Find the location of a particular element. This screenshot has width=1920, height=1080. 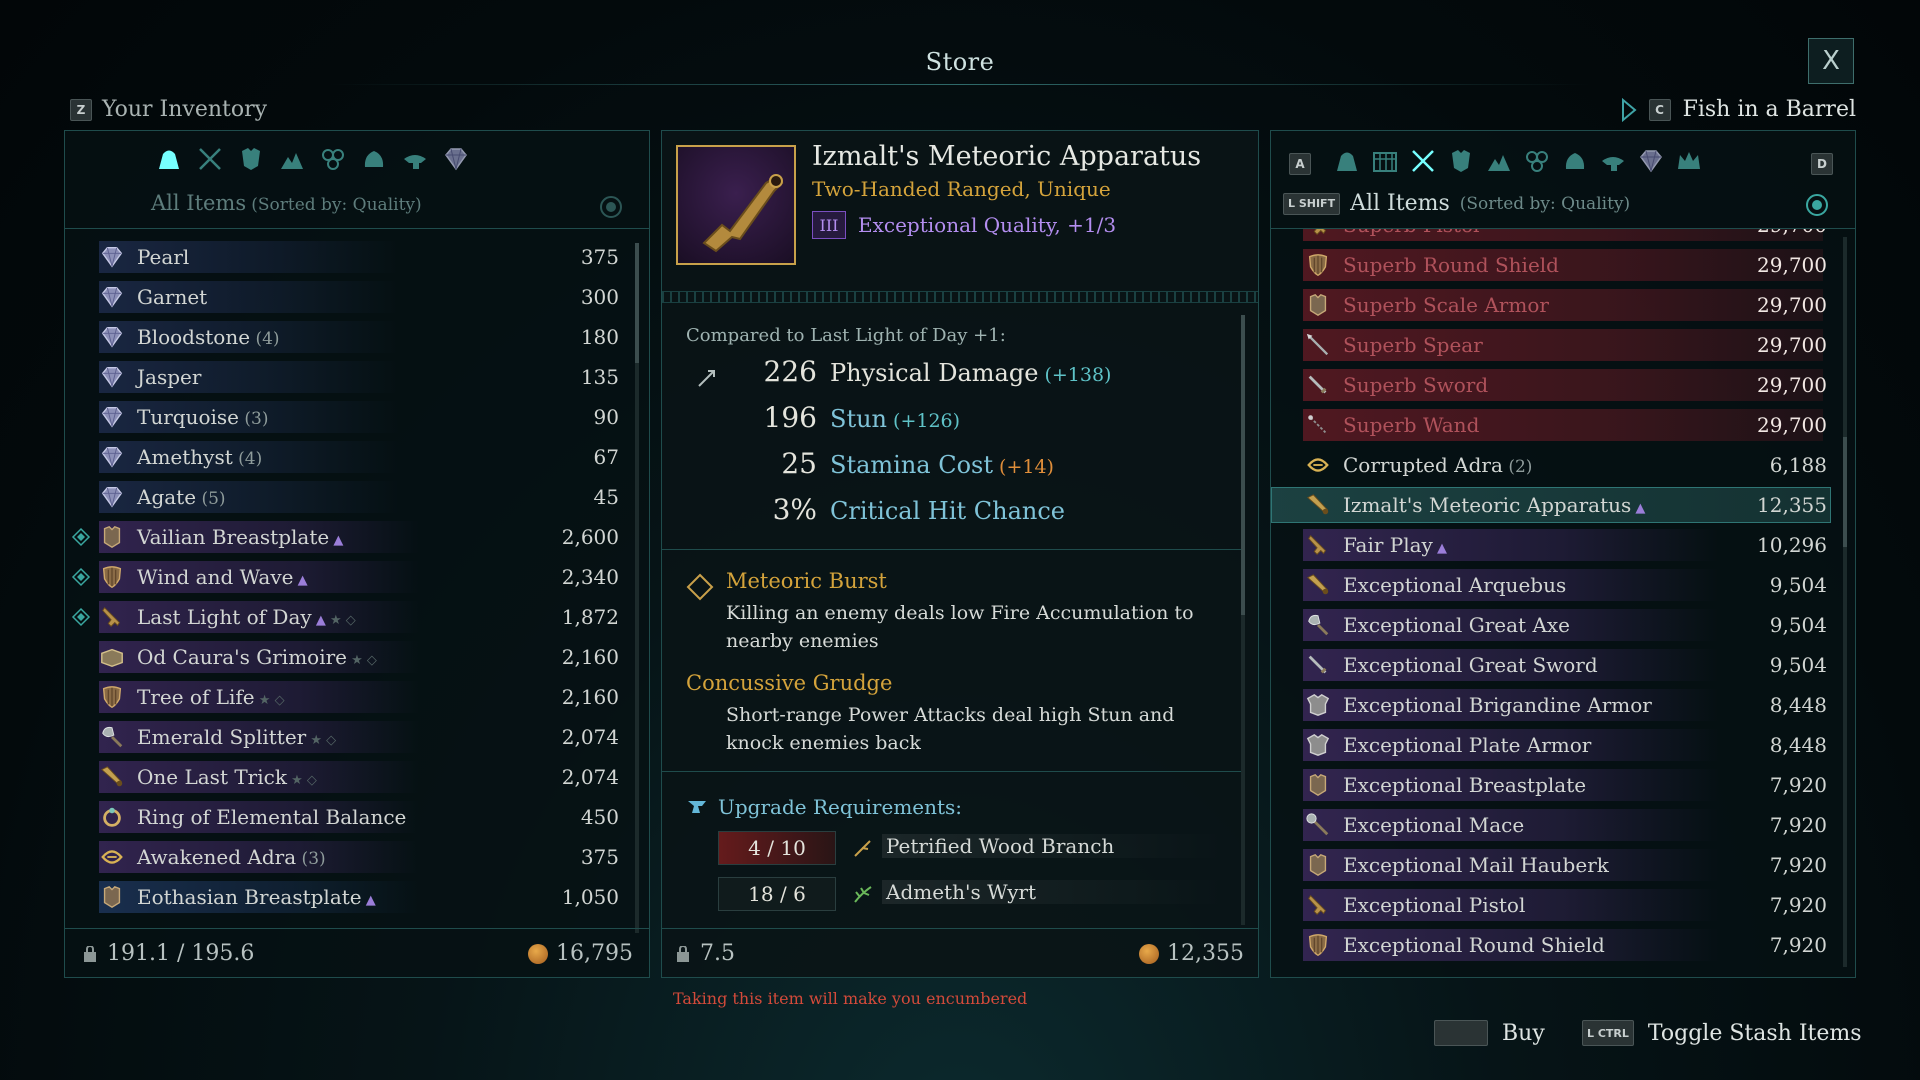

list-item: Eothasian Breastplate ▲ 1,050 is located at coordinates (357, 897).